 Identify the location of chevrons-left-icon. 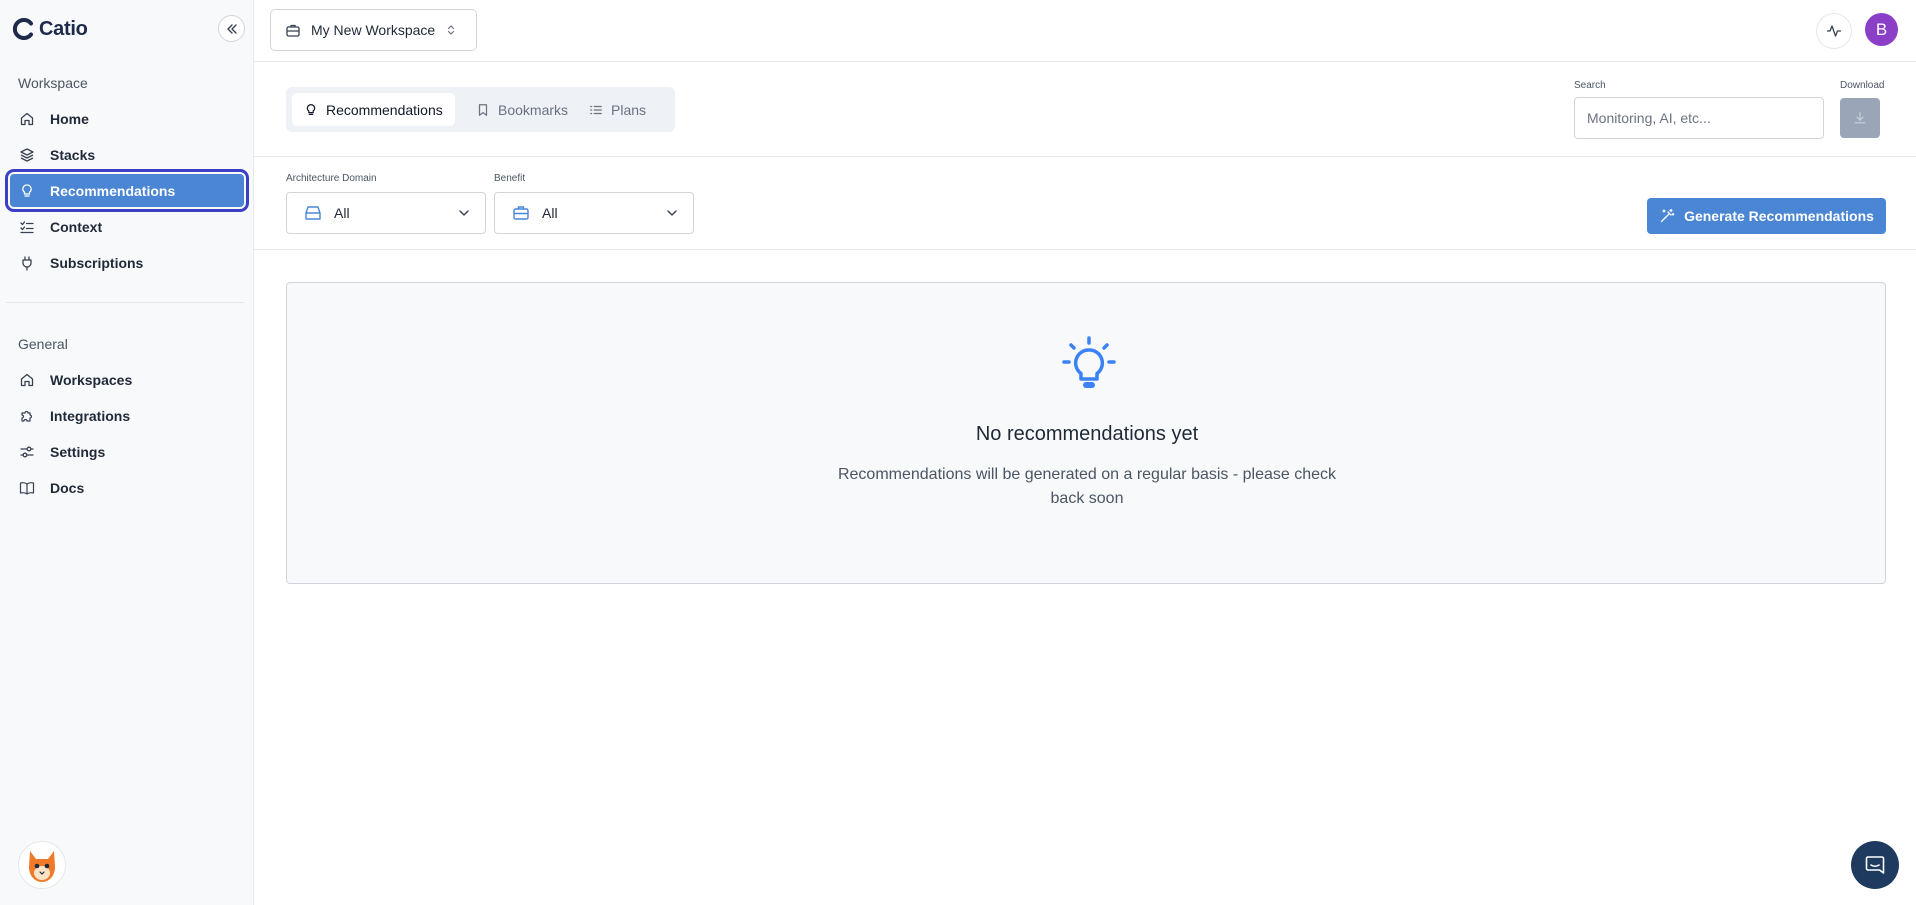
(231, 28).